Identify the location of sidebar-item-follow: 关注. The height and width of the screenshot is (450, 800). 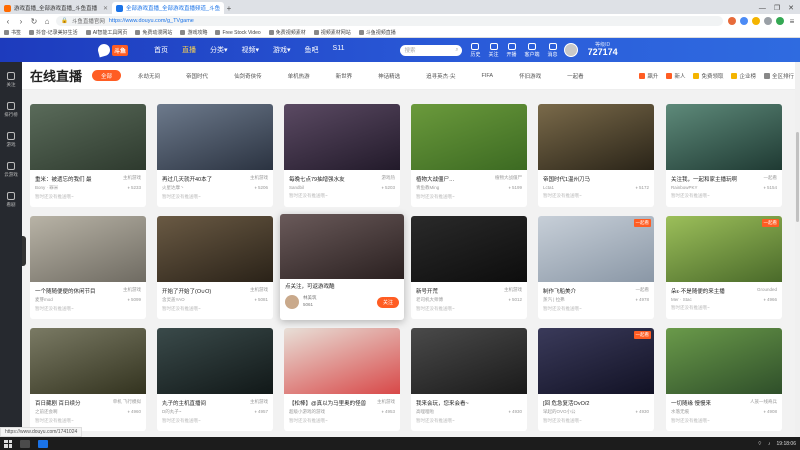
(11, 80).